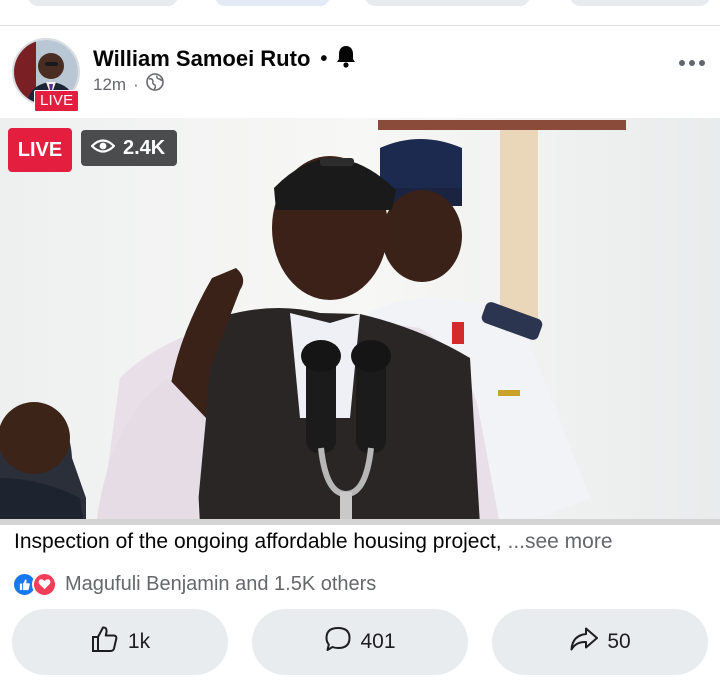 Image resolution: width=720 pixels, height=685 pixels. I want to click on comment-button: 401, so click(360, 642).